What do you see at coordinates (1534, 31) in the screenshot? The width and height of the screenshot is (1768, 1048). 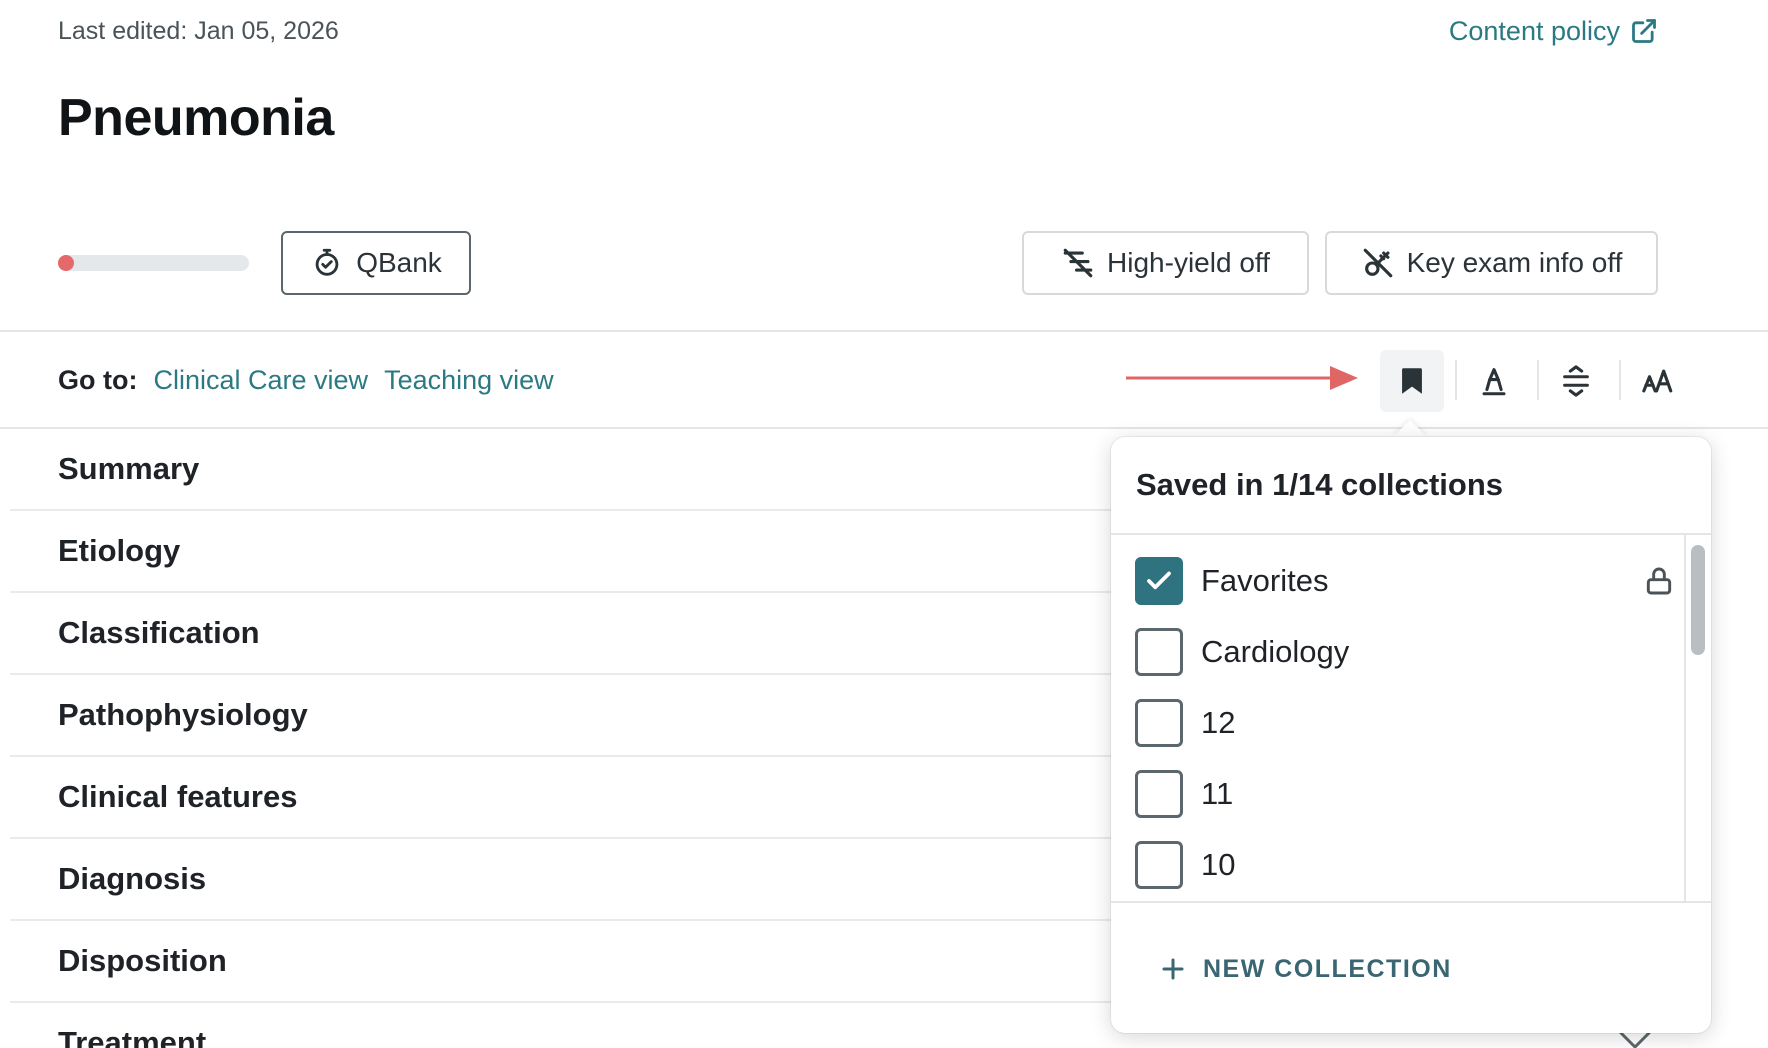 I see `content-policy-label: Content policy` at bounding box center [1534, 31].